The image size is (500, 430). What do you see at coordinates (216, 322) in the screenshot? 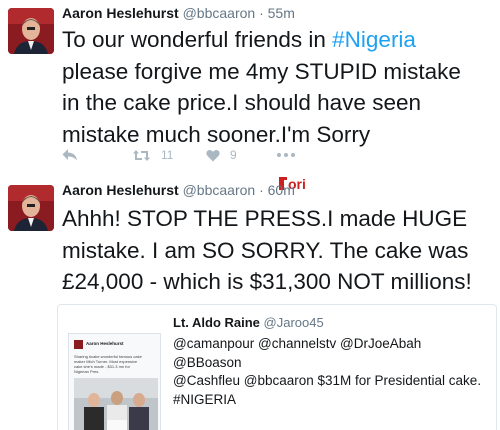
I see `quoted-author-name: Lt. Aldo Raine` at bounding box center [216, 322].